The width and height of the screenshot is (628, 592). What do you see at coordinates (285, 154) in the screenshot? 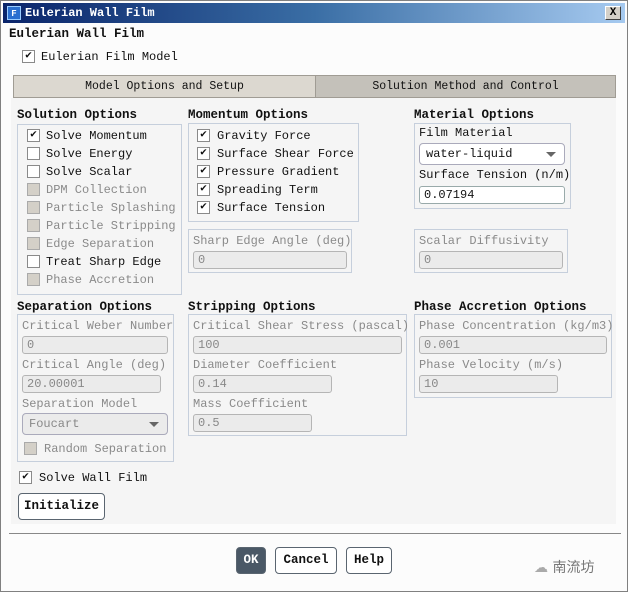
I see `momentum-option-label: Surface Shear Force` at bounding box center [285, 154].